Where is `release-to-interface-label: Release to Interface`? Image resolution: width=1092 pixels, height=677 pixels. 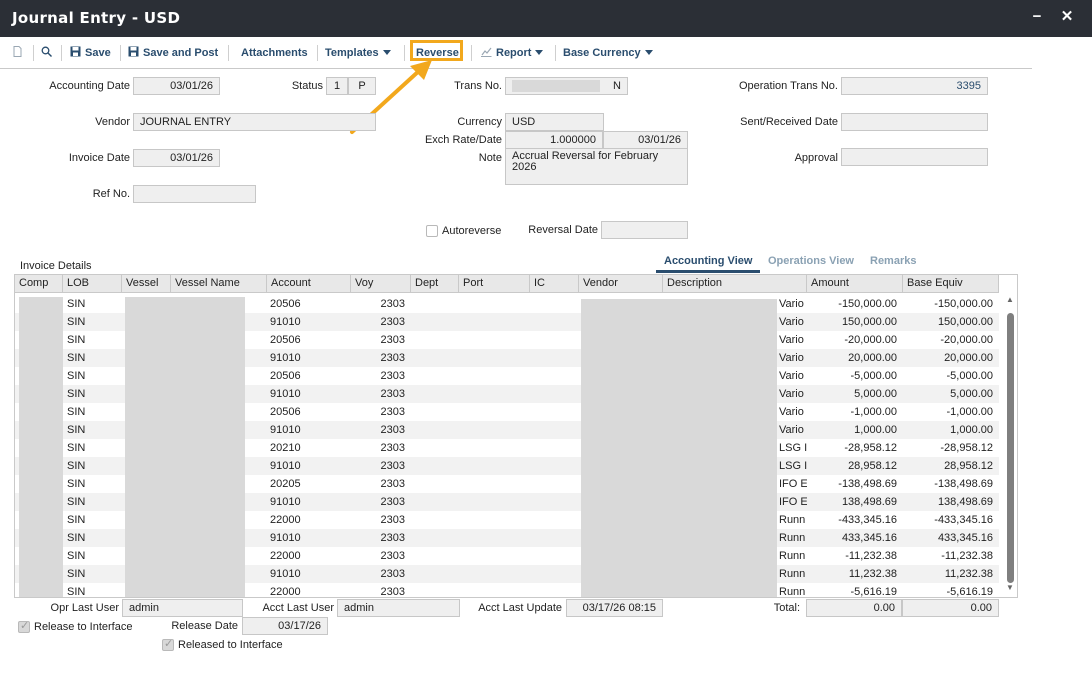
release-to-interface-label: Release to Interface is located at coordinates (83, 627).